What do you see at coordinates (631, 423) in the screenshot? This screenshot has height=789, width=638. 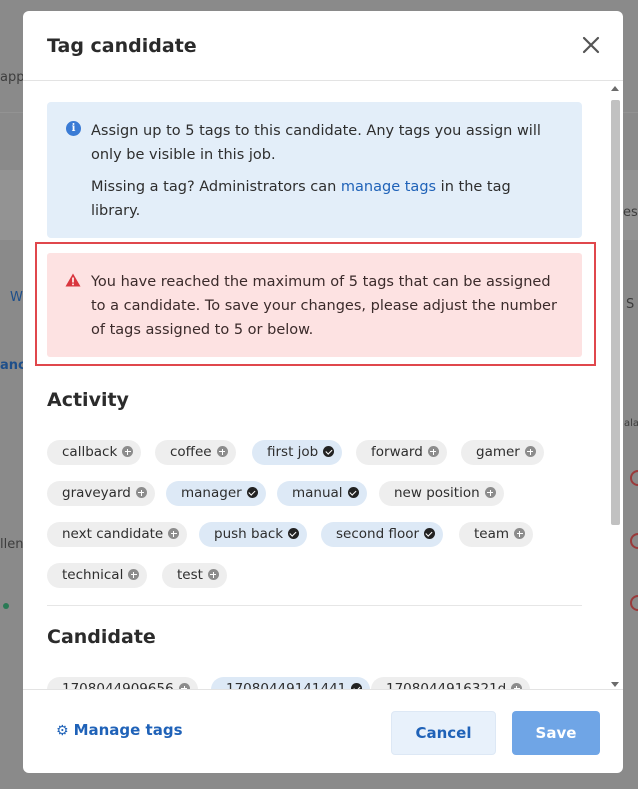 I see `bg-fragment: ala` at bounding box center [631, 423].